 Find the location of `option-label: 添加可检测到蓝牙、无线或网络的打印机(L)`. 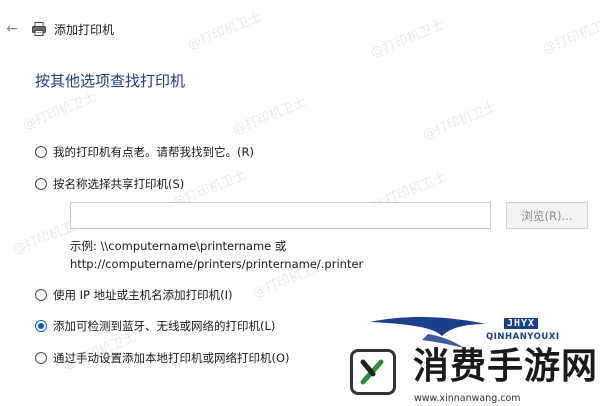

option-label: 添加可检测到蓝牙、无线或网络的打印机(L) is located at coordinates (164, 326).